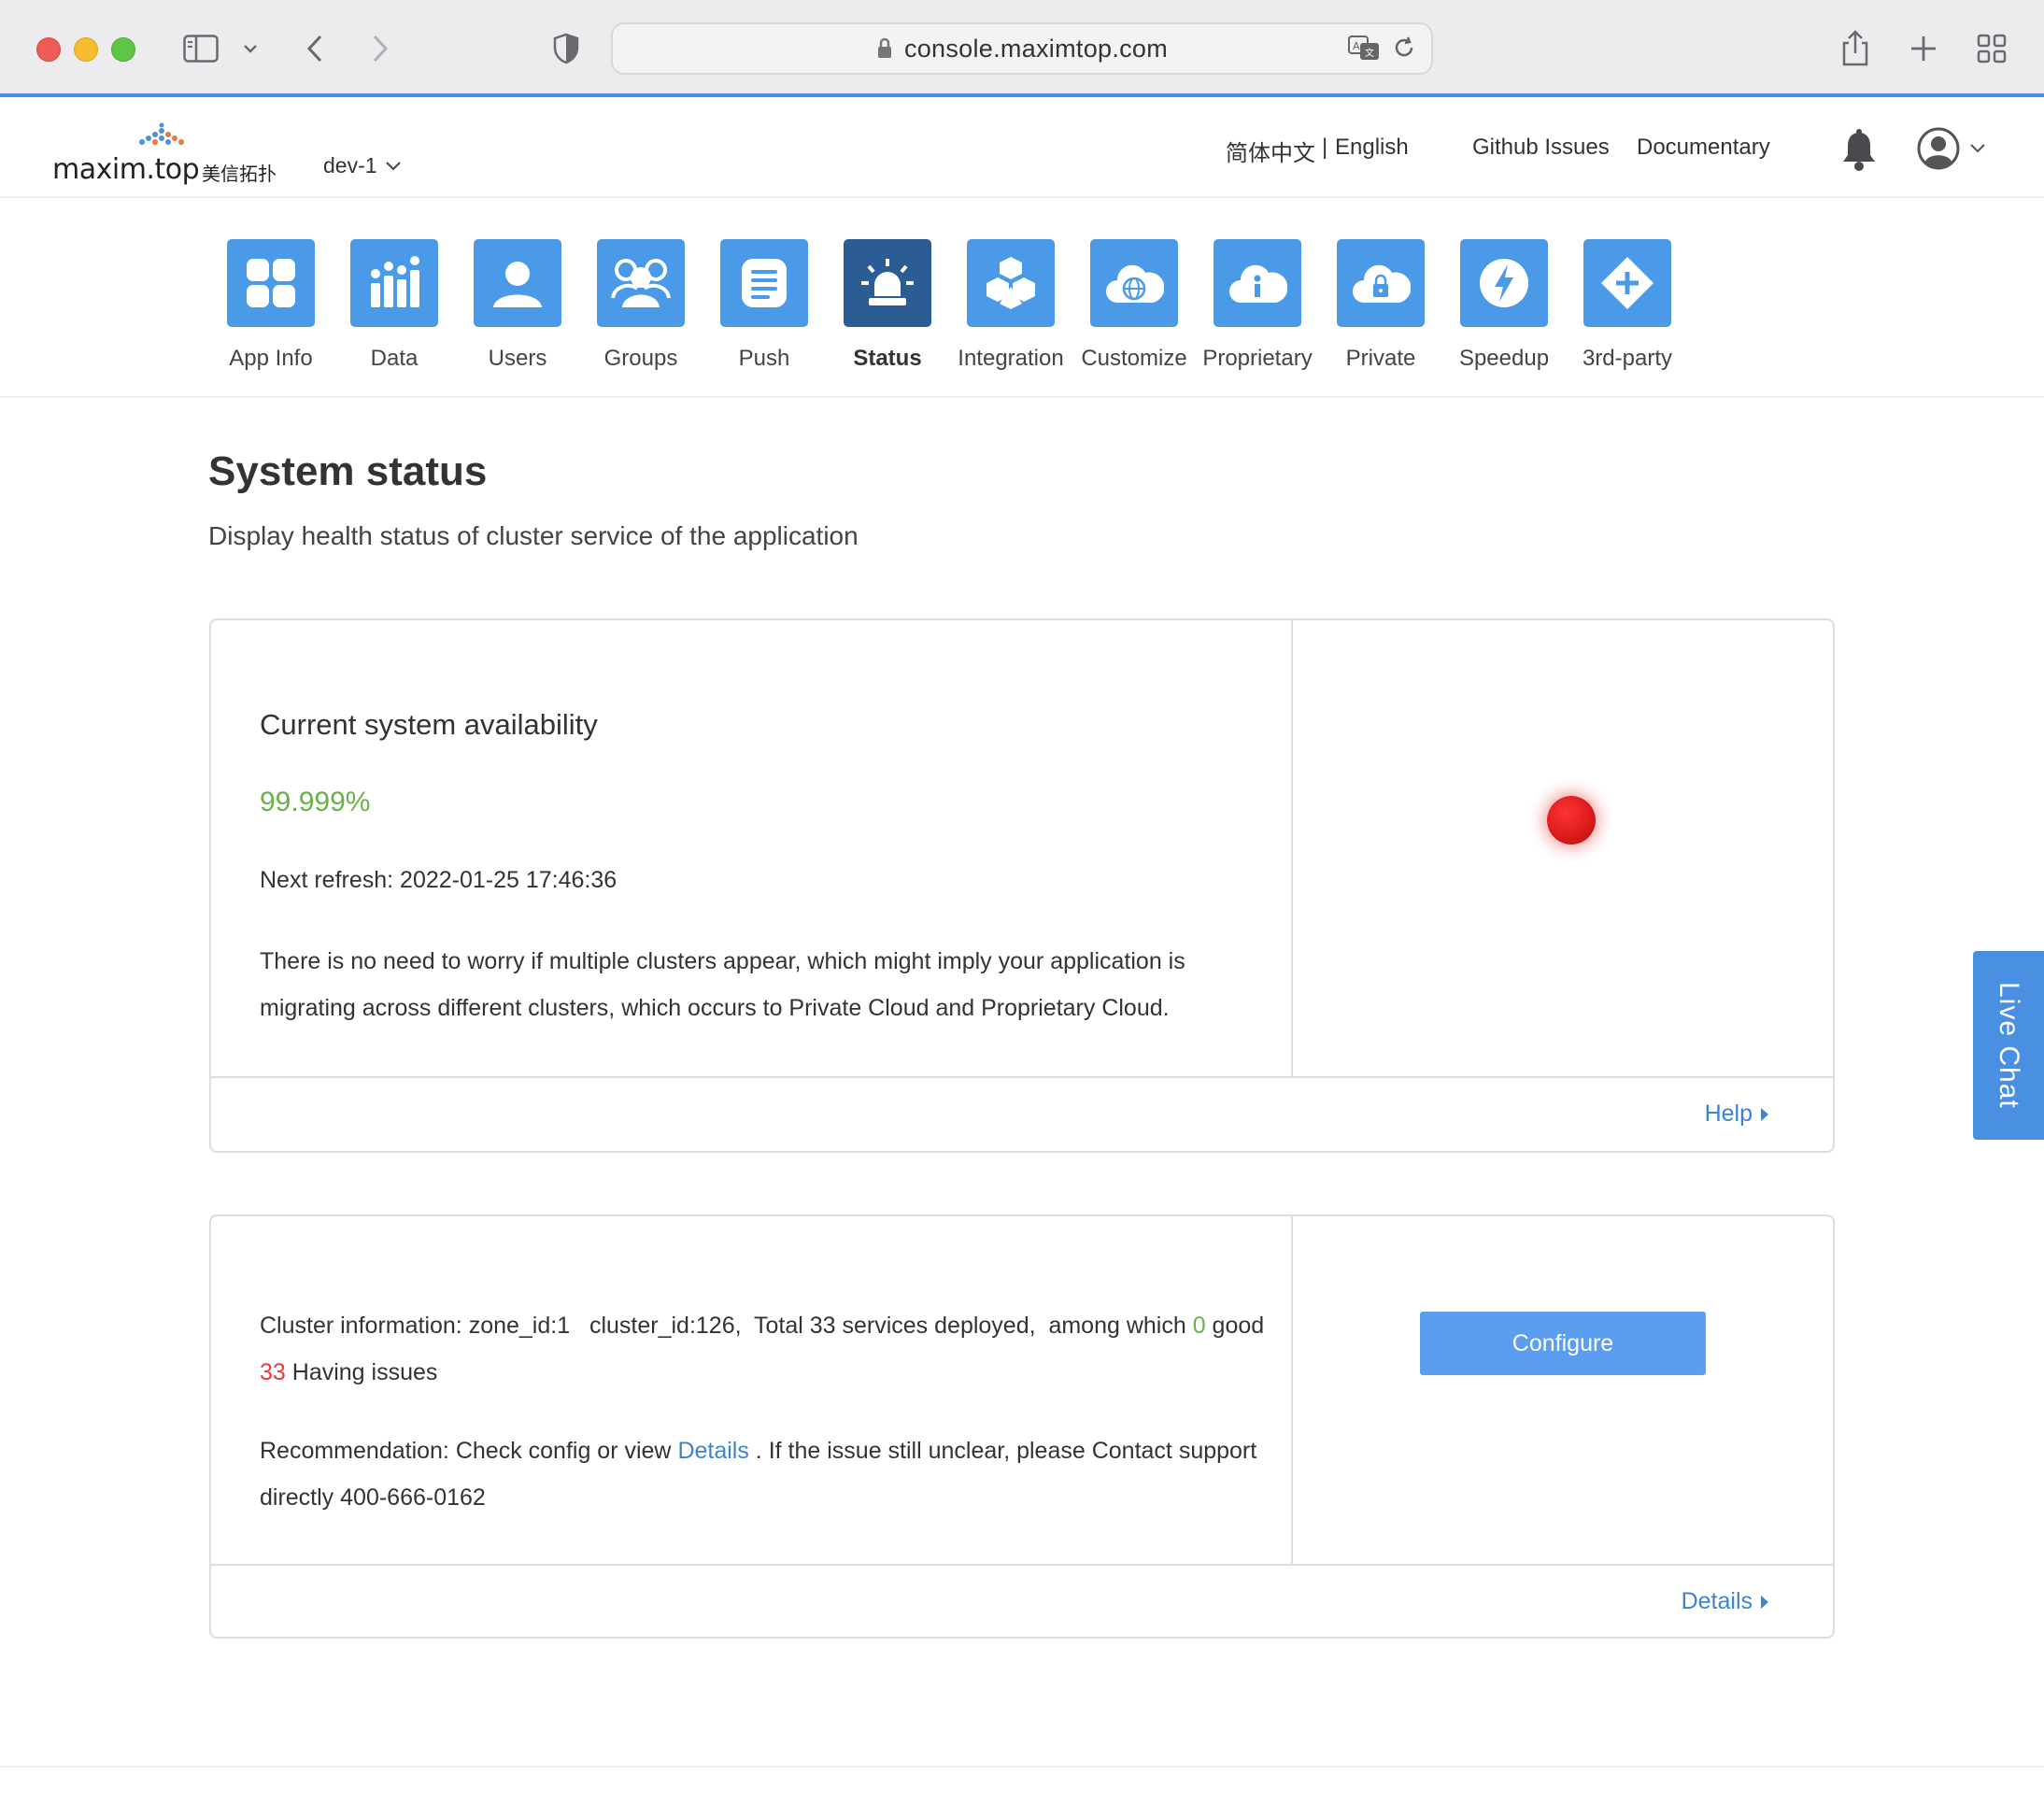 The height and width of the screenshot is (1803, 2044). I want to click on availability-card-footer: Help, so click(1022, 1113).